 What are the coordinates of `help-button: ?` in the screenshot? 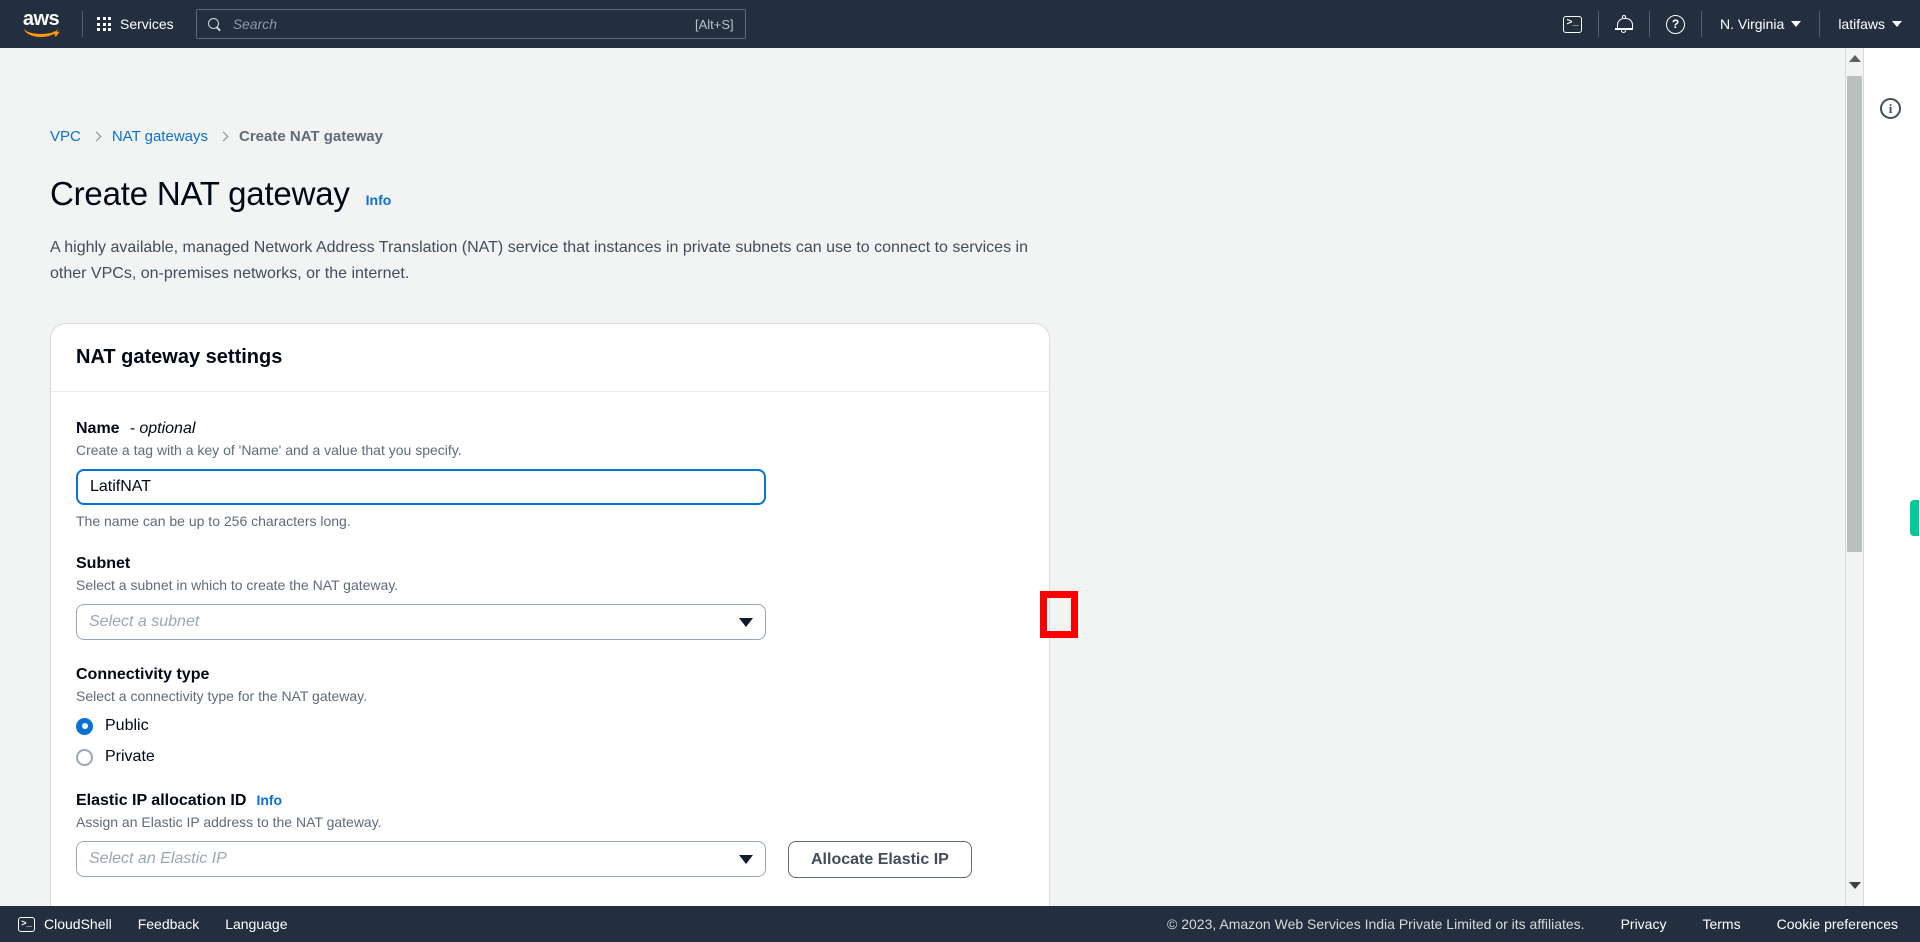 It's located at (1675, 24).